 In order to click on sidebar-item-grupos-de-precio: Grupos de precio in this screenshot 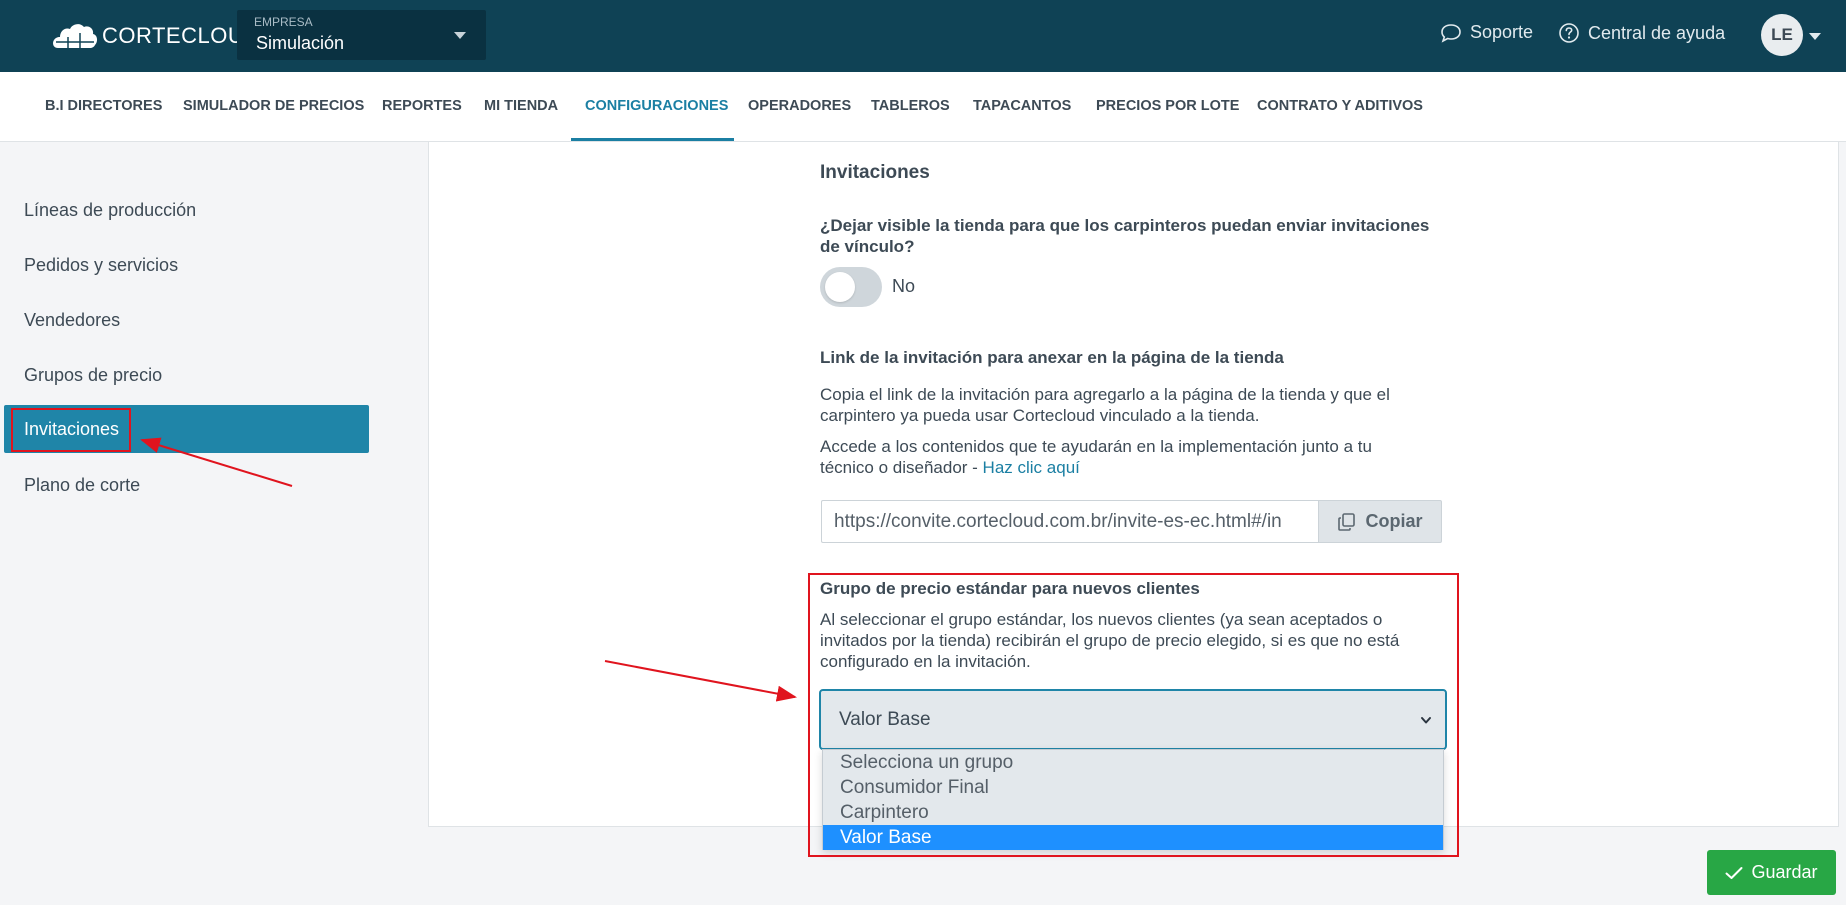, I will do `click(186, 375)`.